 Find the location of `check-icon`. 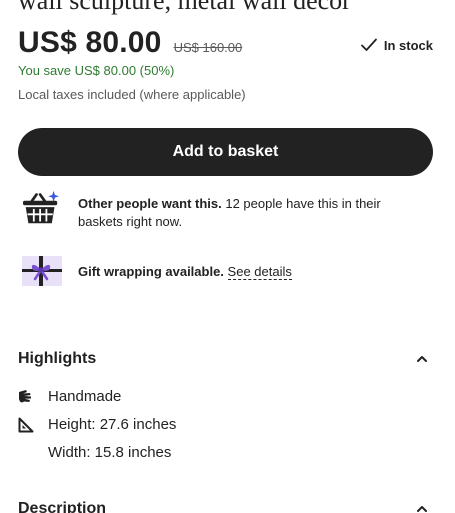

check-icon is located at coordinates (368, 44).